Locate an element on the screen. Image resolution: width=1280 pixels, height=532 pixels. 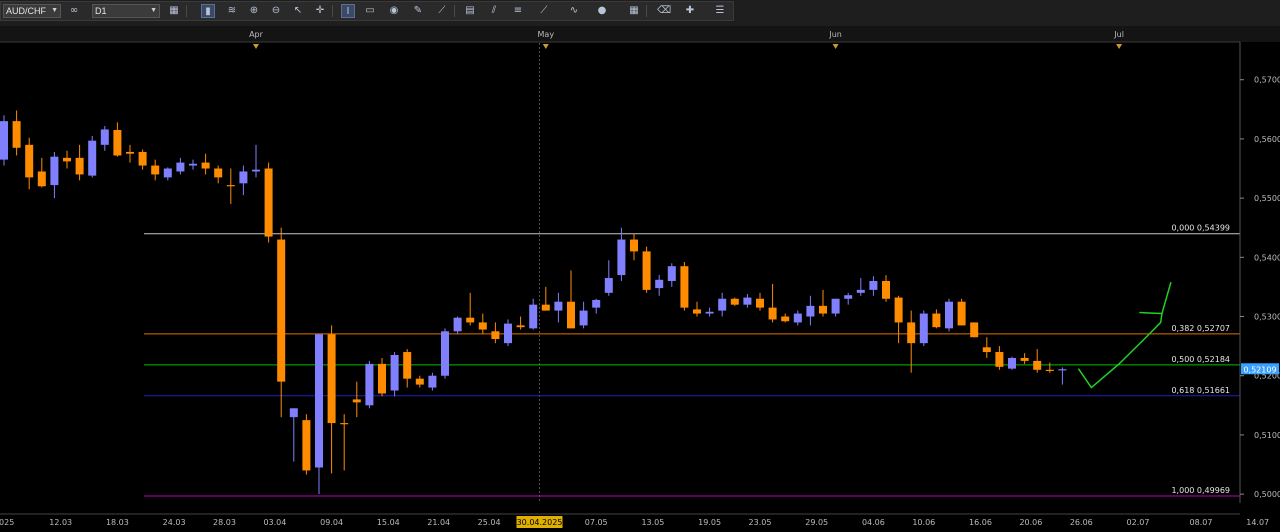
price-tick-label: 0,5700 is located at coordinates (1267, 80).